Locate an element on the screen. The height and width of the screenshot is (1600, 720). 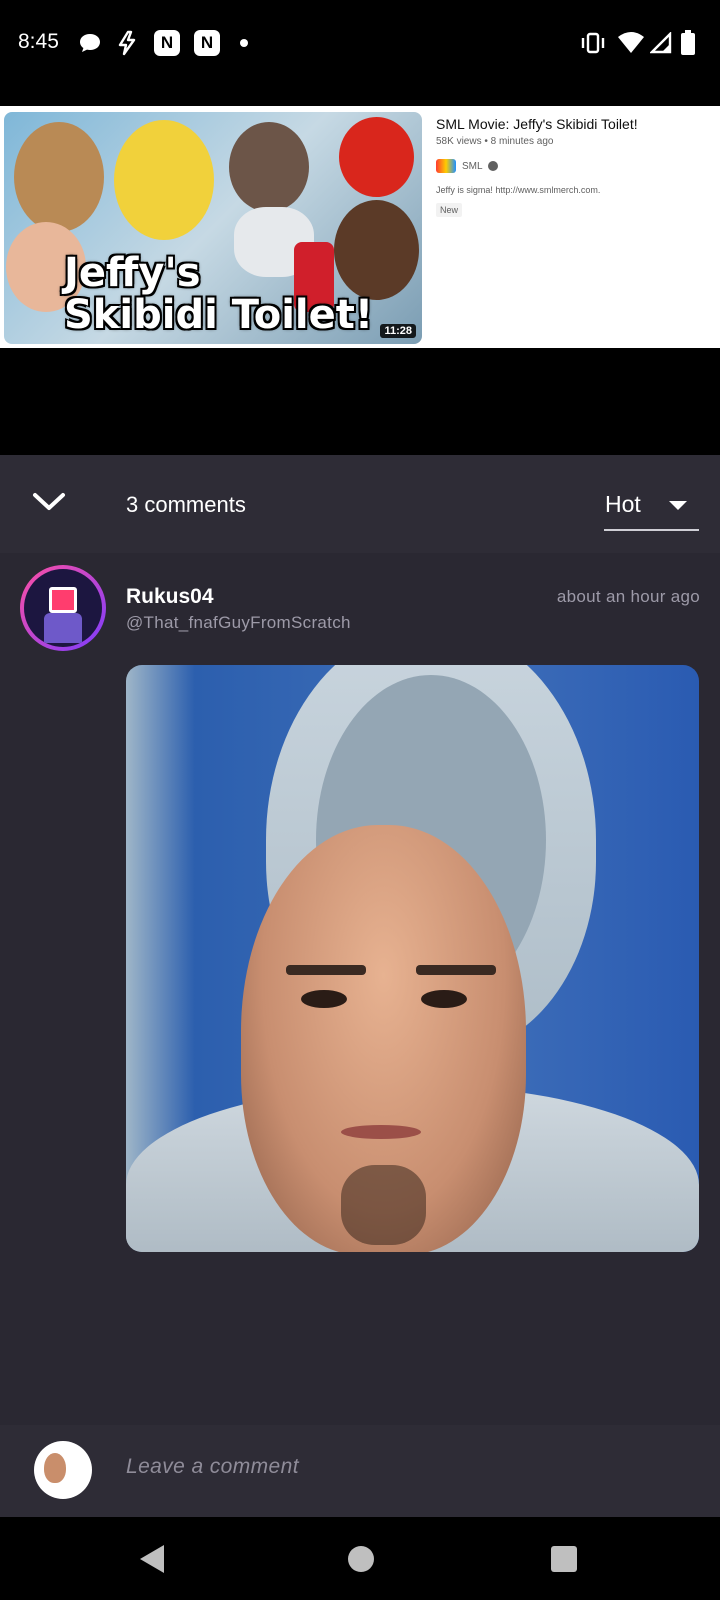
status-bar: 8:45 N N is located at coordinates (360, 45).